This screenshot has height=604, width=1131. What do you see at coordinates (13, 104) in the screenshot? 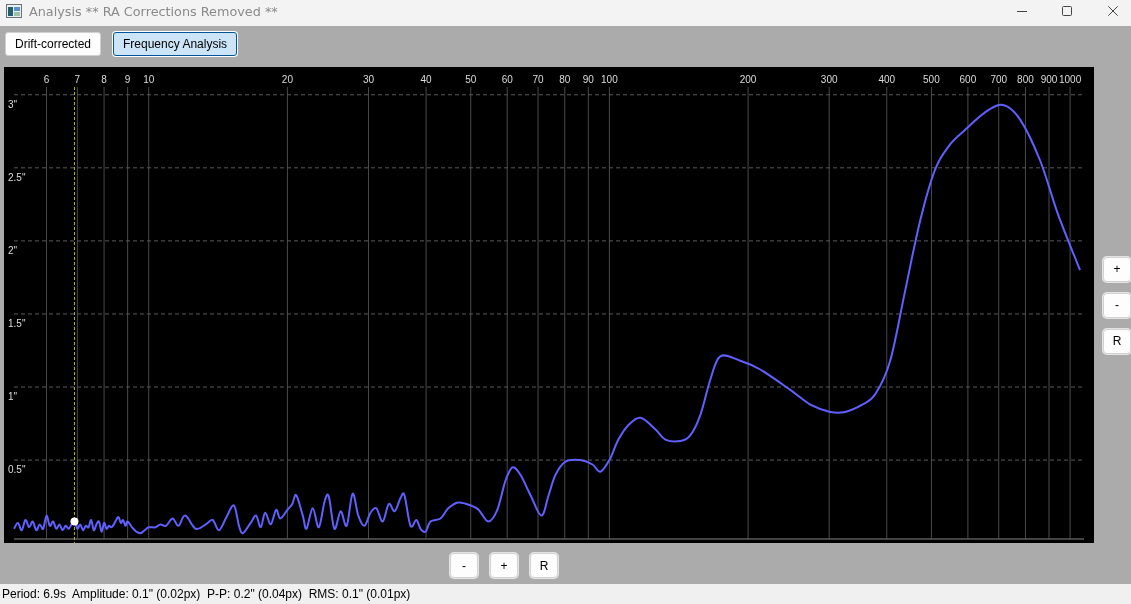
I see `y-tick-label: 3"` at bounding box center [13, 104].